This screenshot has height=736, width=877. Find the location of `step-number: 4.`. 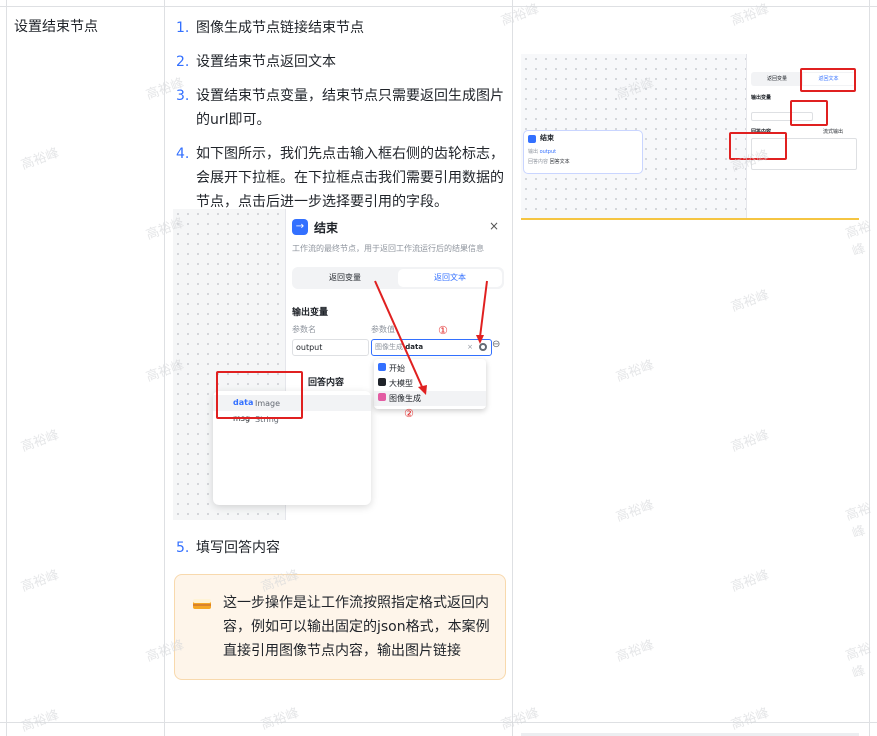

step-number: 4. is located at coordinates (183, 154).